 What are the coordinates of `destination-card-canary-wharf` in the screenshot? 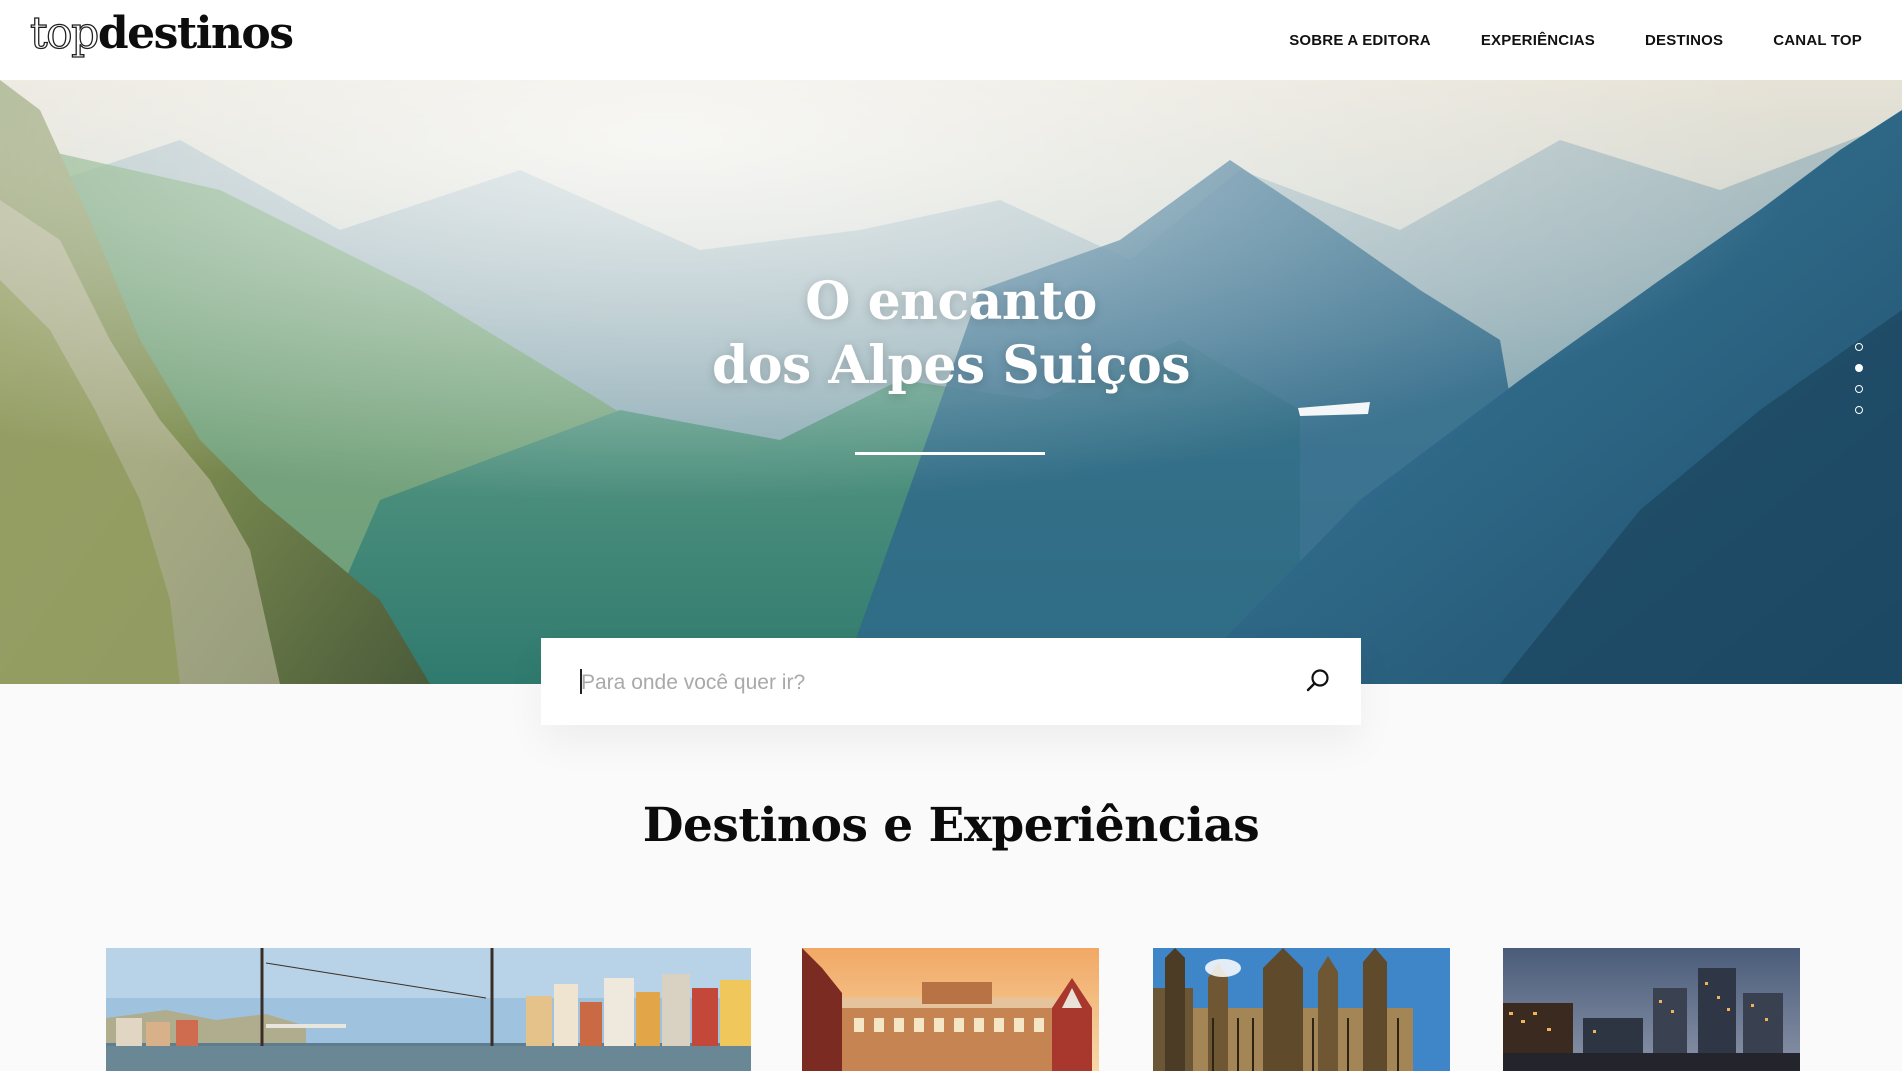 It's located at (1651, 1009).